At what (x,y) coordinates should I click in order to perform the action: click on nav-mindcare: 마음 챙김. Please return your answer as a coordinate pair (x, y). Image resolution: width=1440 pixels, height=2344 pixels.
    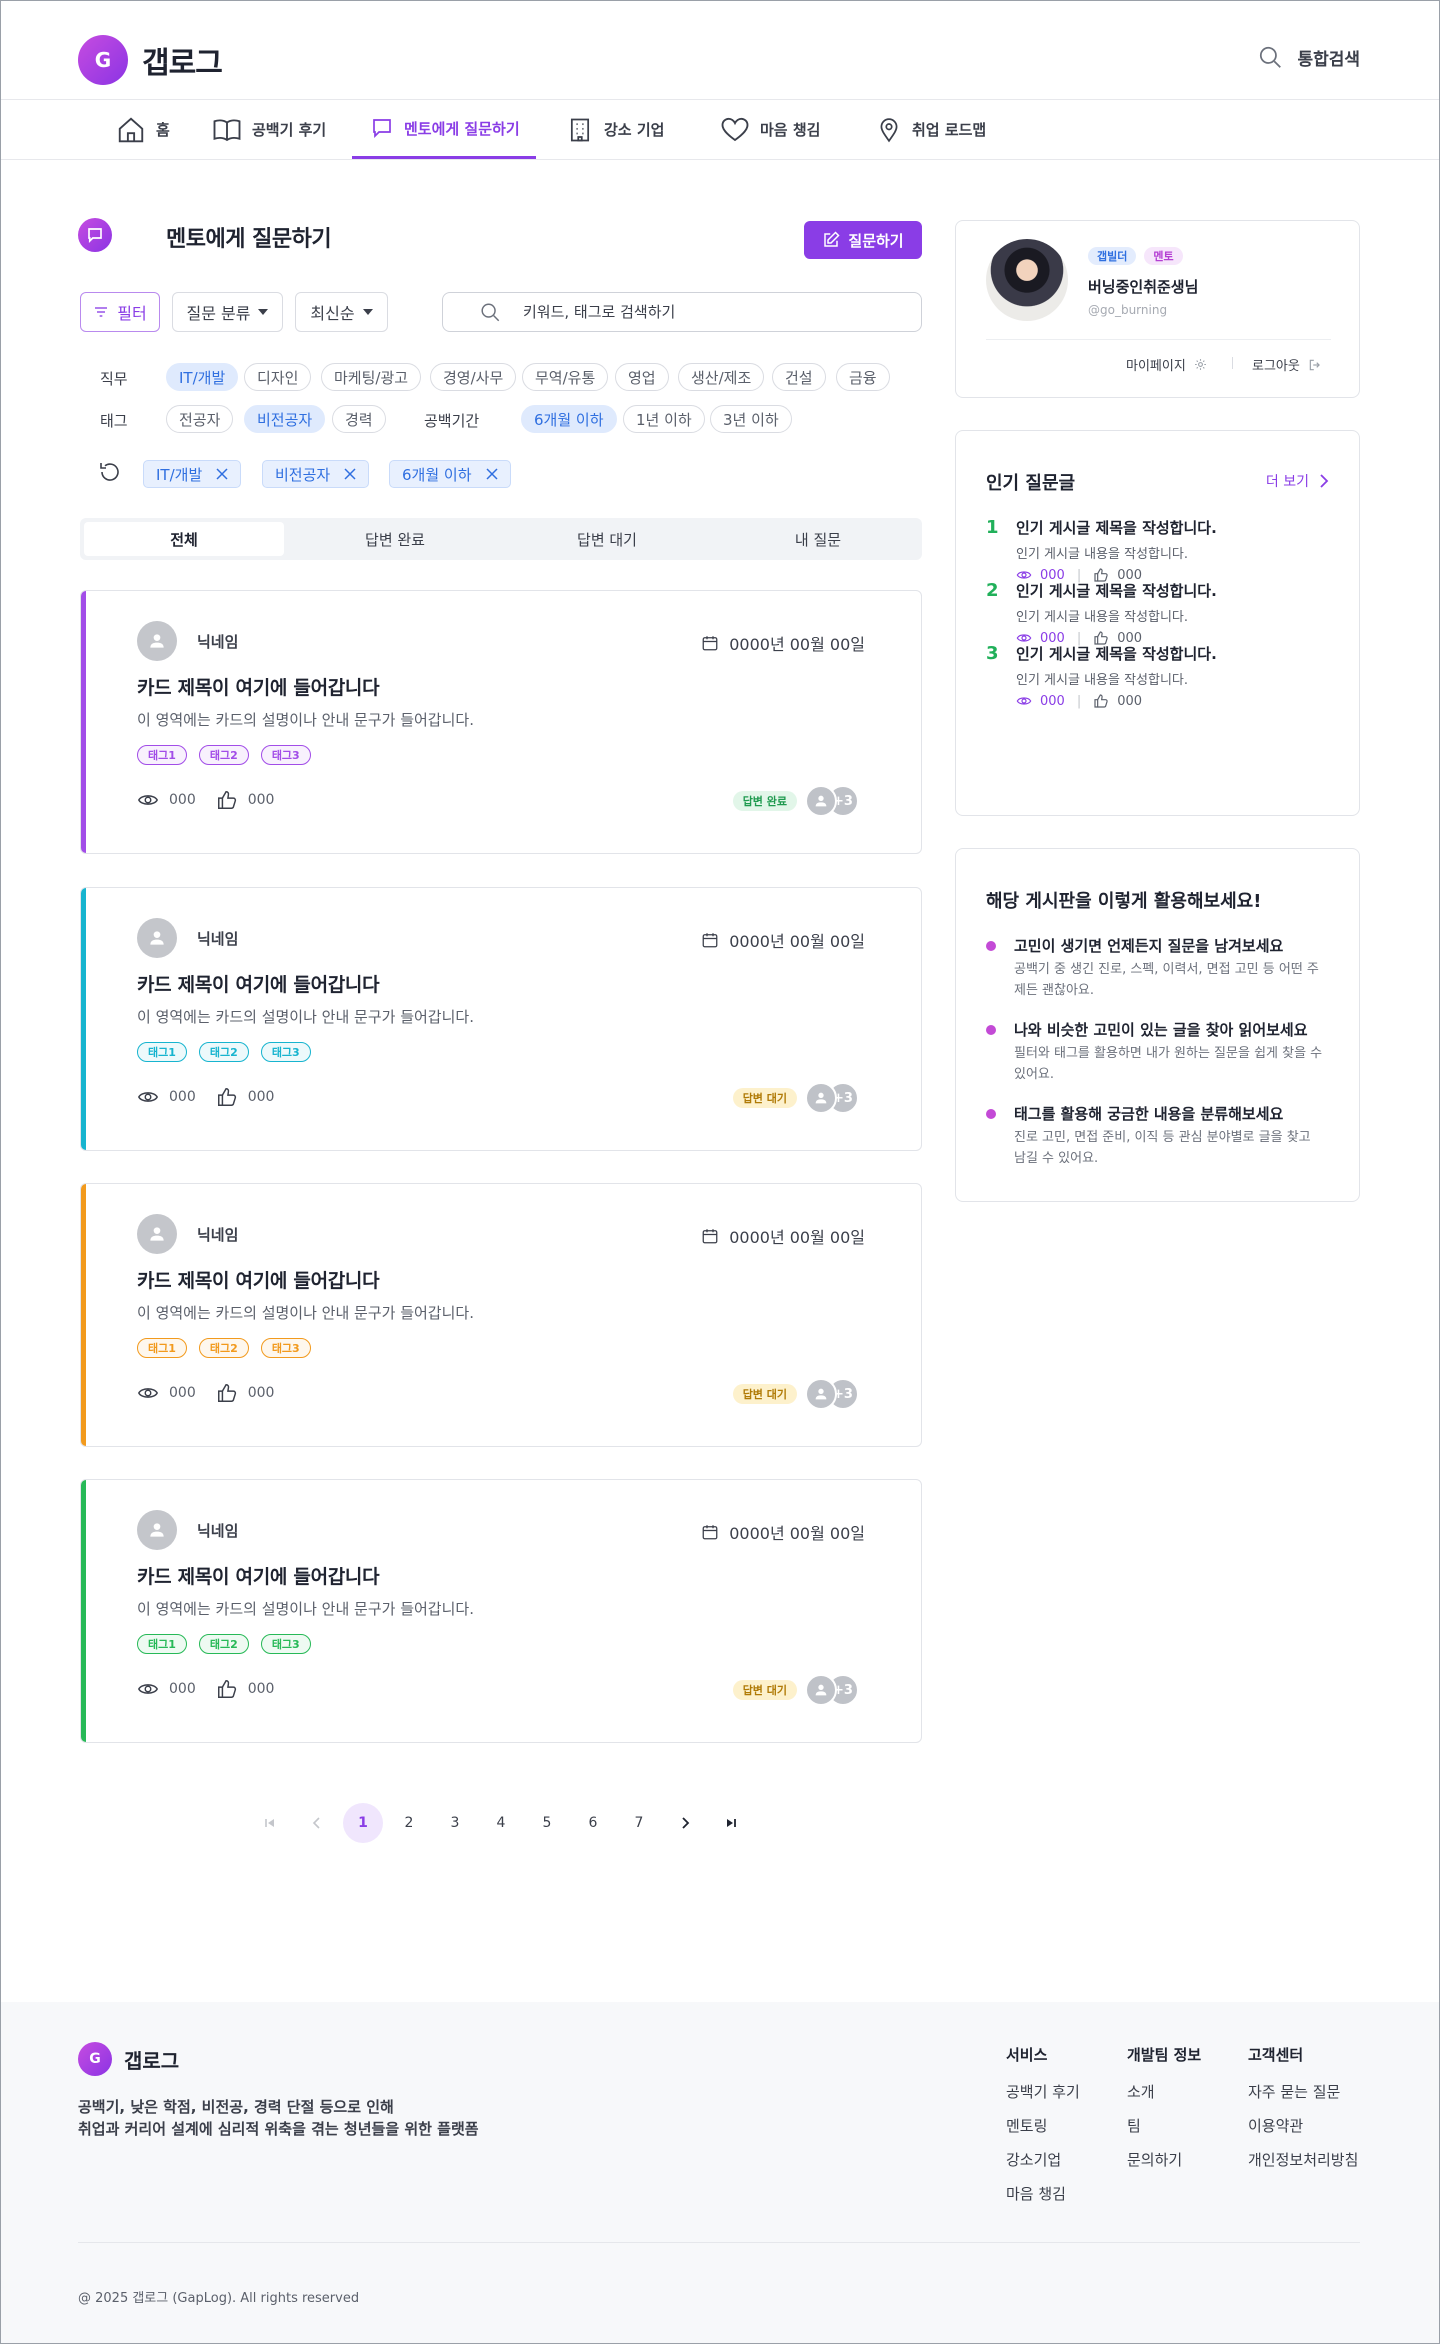
    Looking at the image, I should click on (770, 129).